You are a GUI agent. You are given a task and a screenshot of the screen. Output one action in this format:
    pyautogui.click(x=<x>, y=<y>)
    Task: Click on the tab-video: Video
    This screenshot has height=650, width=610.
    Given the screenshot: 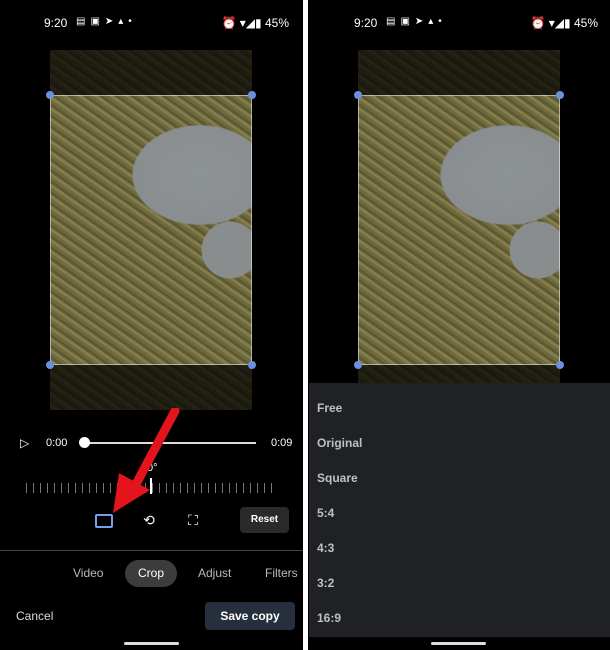 What is the action you would take?
    pyautogui.click(x=88, y=573)
    